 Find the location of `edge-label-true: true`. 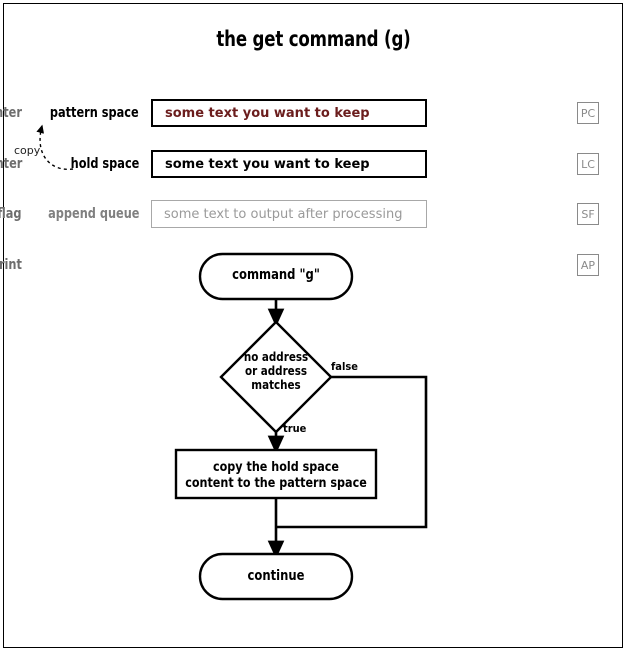

edge-label-true: true is located at coordinates (295, 428).